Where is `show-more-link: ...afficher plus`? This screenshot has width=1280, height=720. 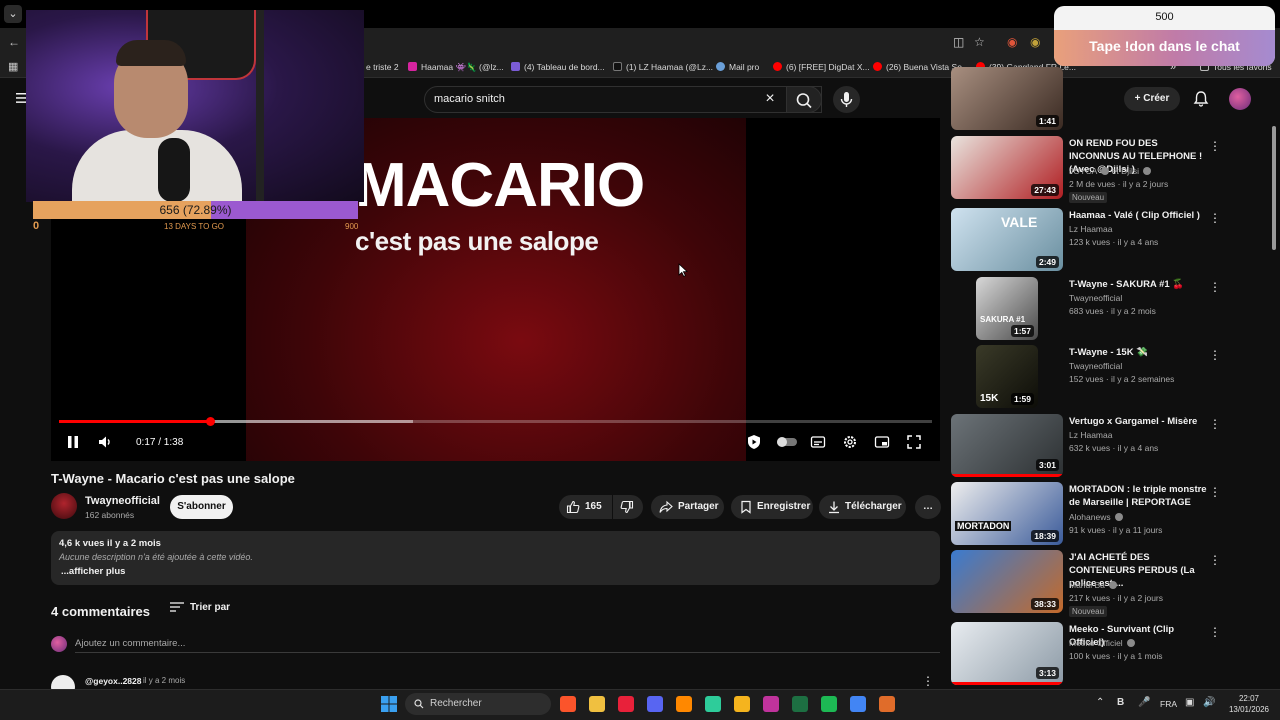
show-more-link: ...afficher plus is located at coordinates (93, 571).